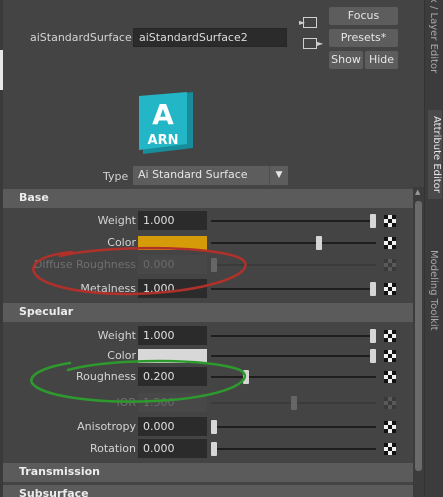  I want to click on section-header-specular: Specular, so click(208, 312).